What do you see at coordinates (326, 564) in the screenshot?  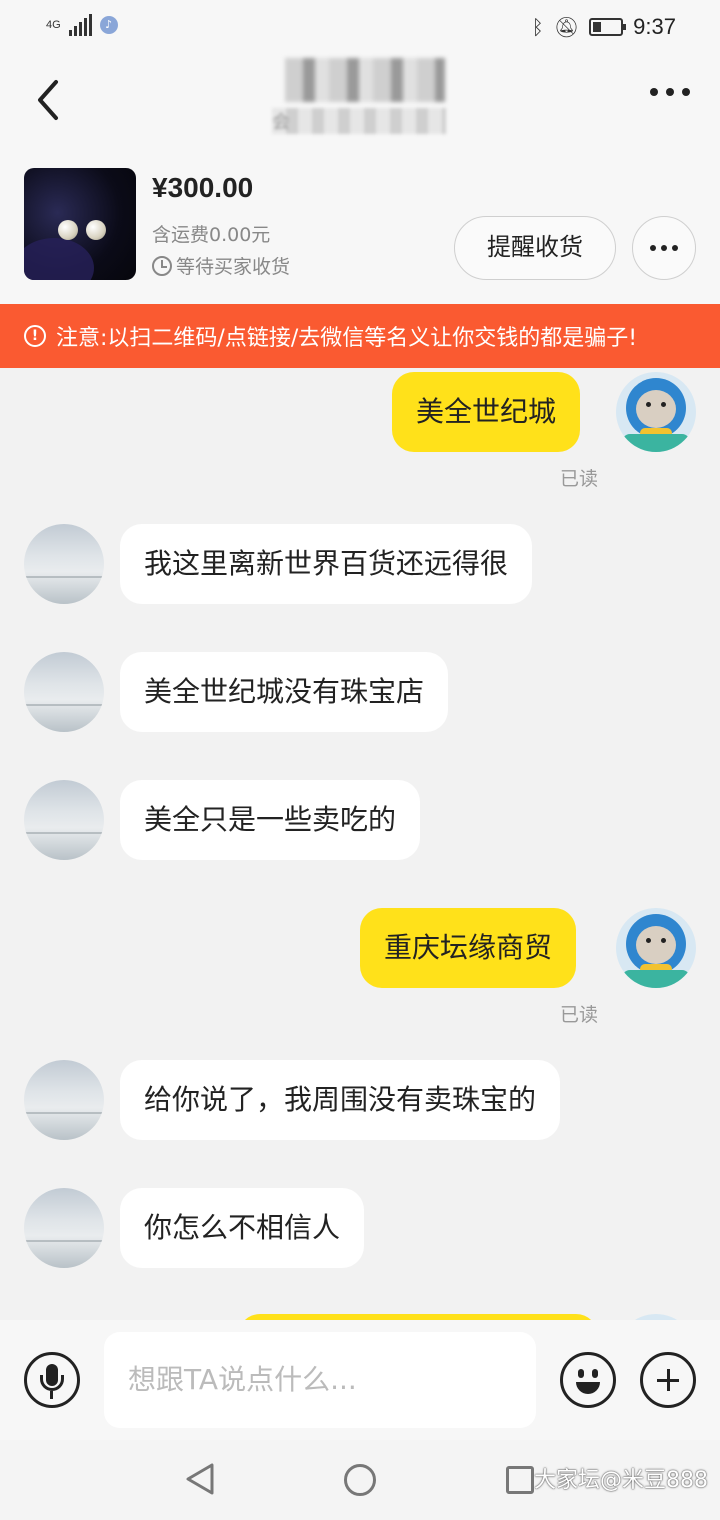 I see `message-bubble: 我这里离新世界百货还远得很` at bounding box center [326, 564].